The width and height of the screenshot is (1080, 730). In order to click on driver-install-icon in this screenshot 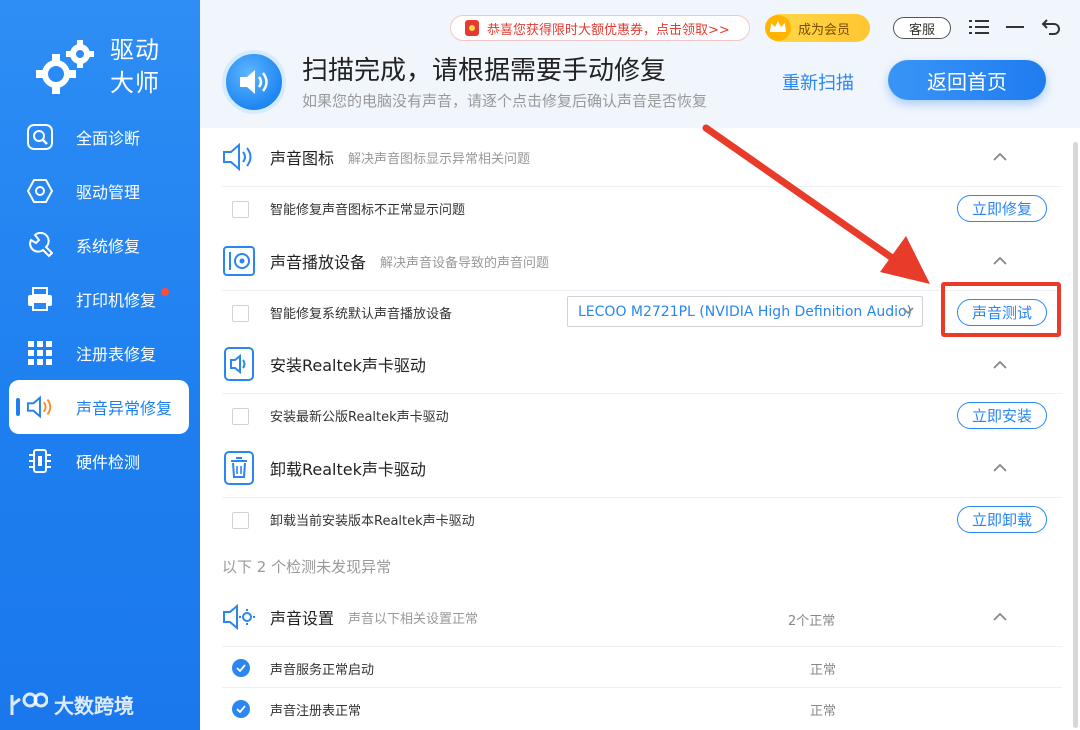, I will do `click(239, 364)`.